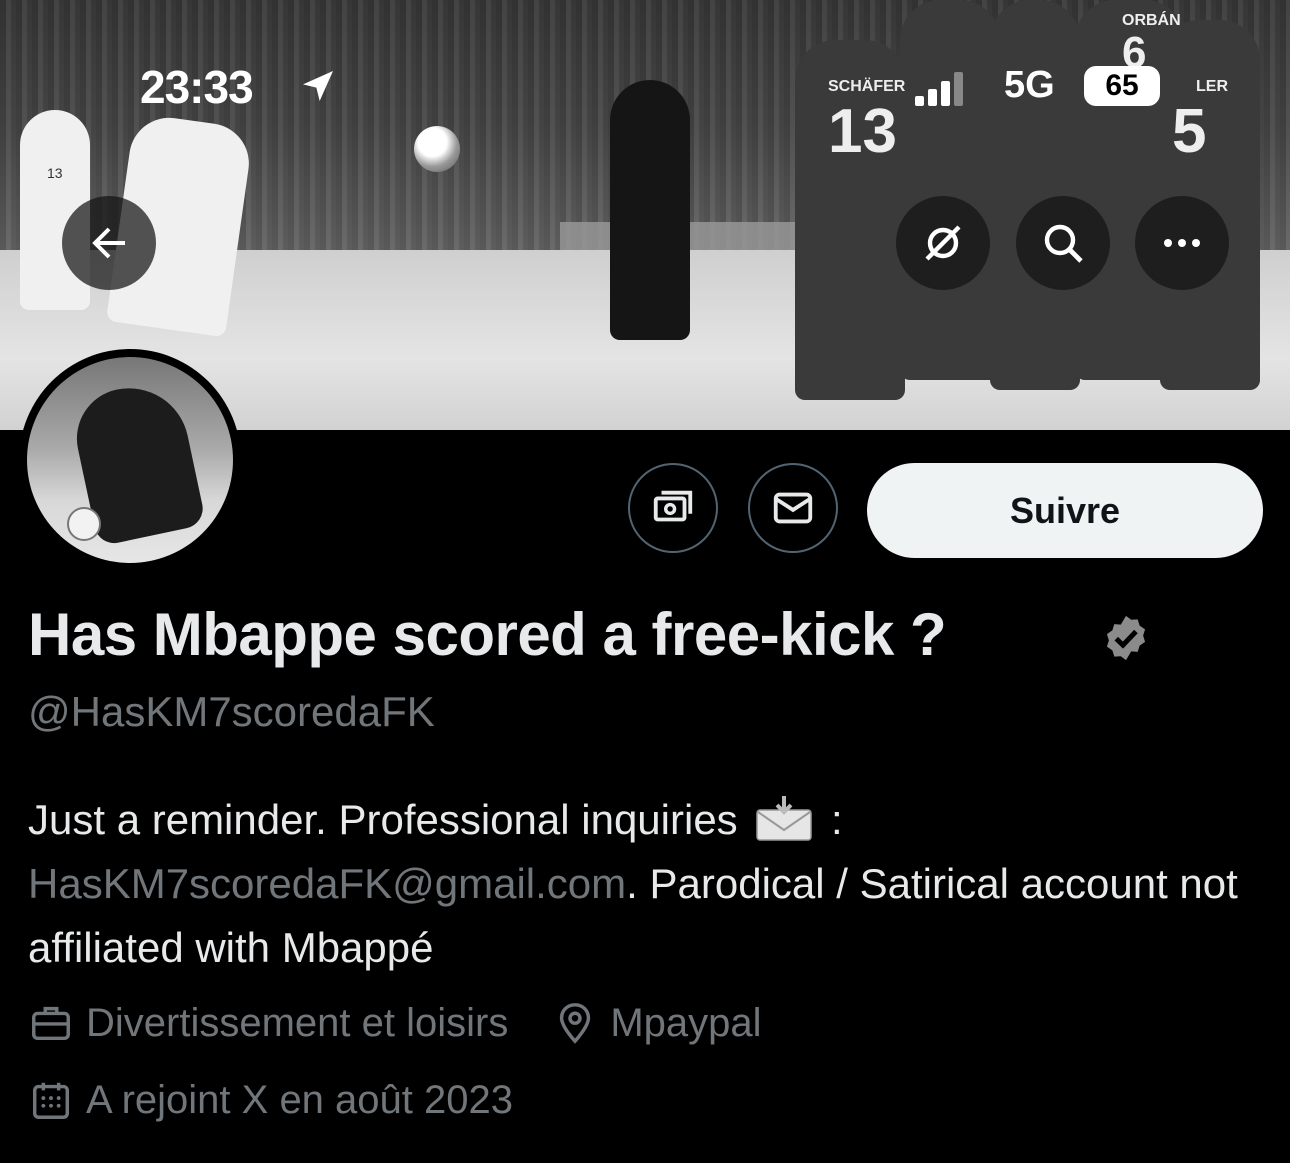  What do you see at coordinates (831, 819) in the screenshot?
I see `bio-text-colon: :` at bounding box center [831, 819].